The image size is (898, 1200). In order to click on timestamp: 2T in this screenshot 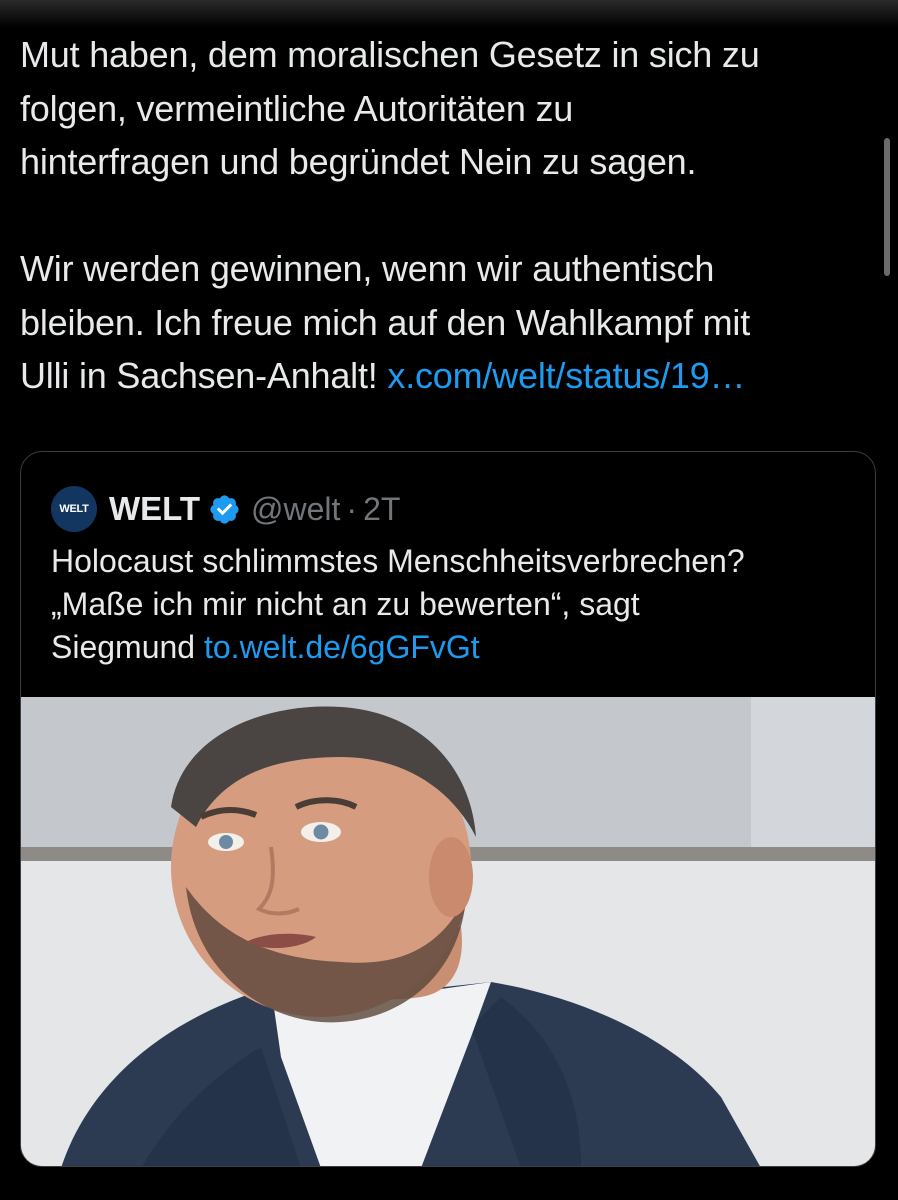, I will do `click(381, 509)`.